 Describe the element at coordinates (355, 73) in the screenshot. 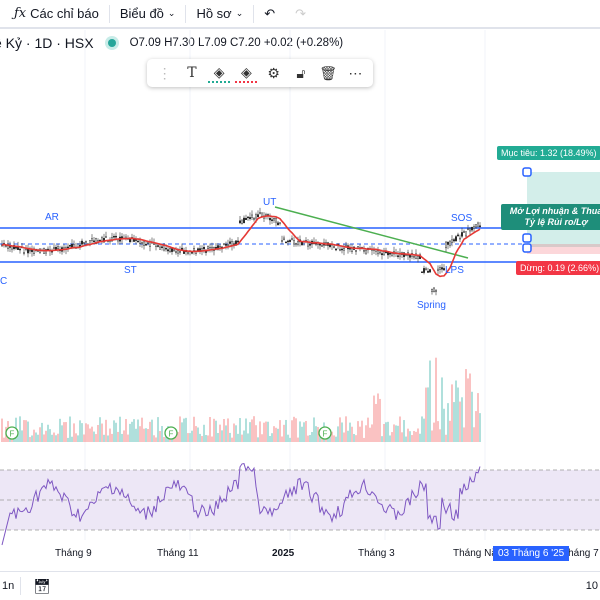

I see `more-icon: ⋯` at that location.